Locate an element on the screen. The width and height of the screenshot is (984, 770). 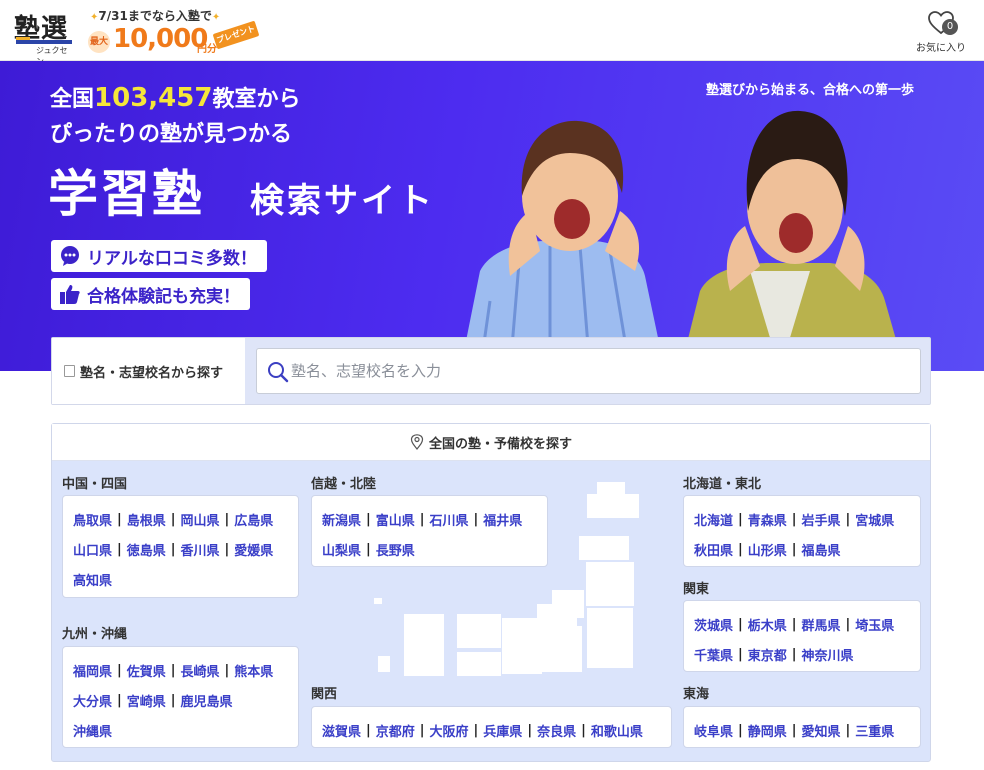
pref-link: 和歌山県 is located at coordinates (617, 730).